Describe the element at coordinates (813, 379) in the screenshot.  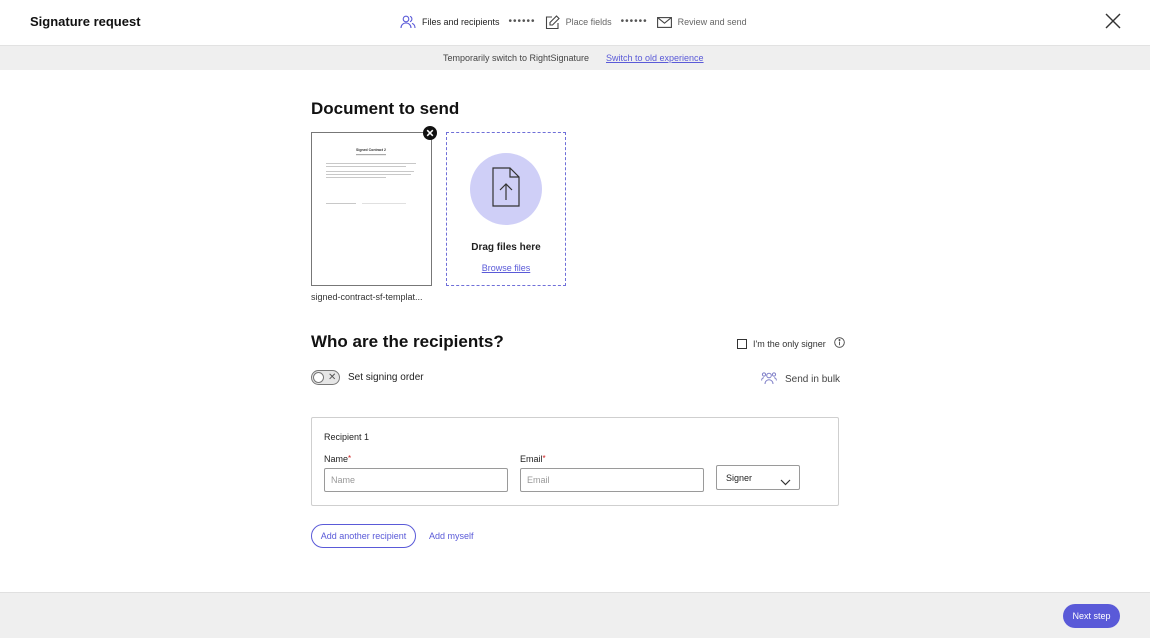
I see `send-in-bulk-label: Send in bulk` at that location.